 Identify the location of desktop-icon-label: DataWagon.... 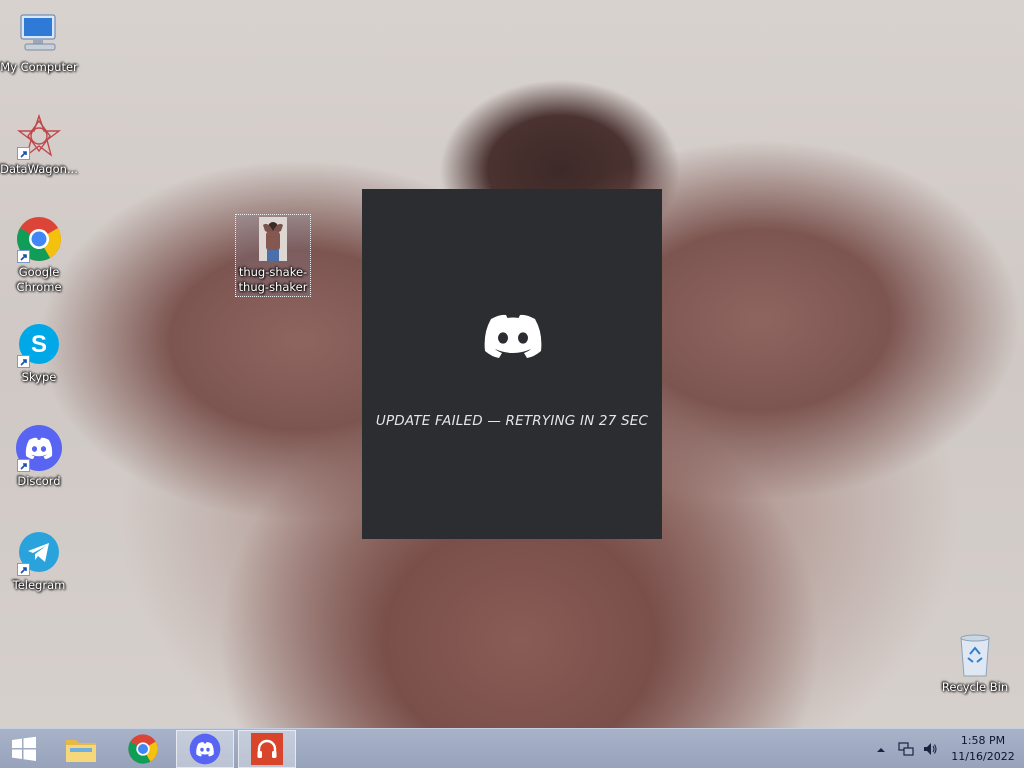
(39, 169).